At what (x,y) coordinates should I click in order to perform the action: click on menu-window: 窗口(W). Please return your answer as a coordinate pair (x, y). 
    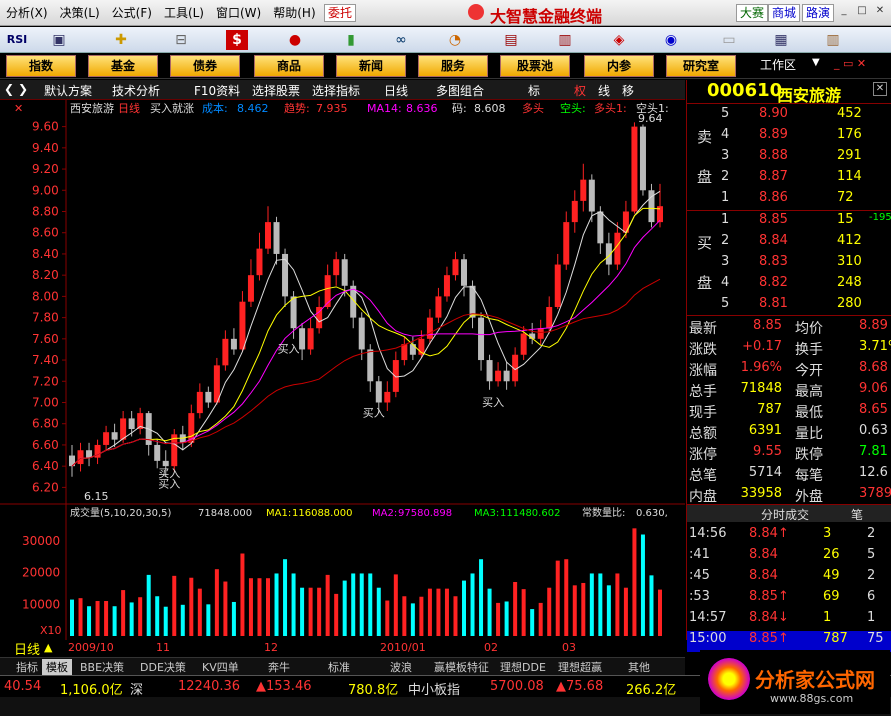
    Looking at the image, I should click on (238, 12).